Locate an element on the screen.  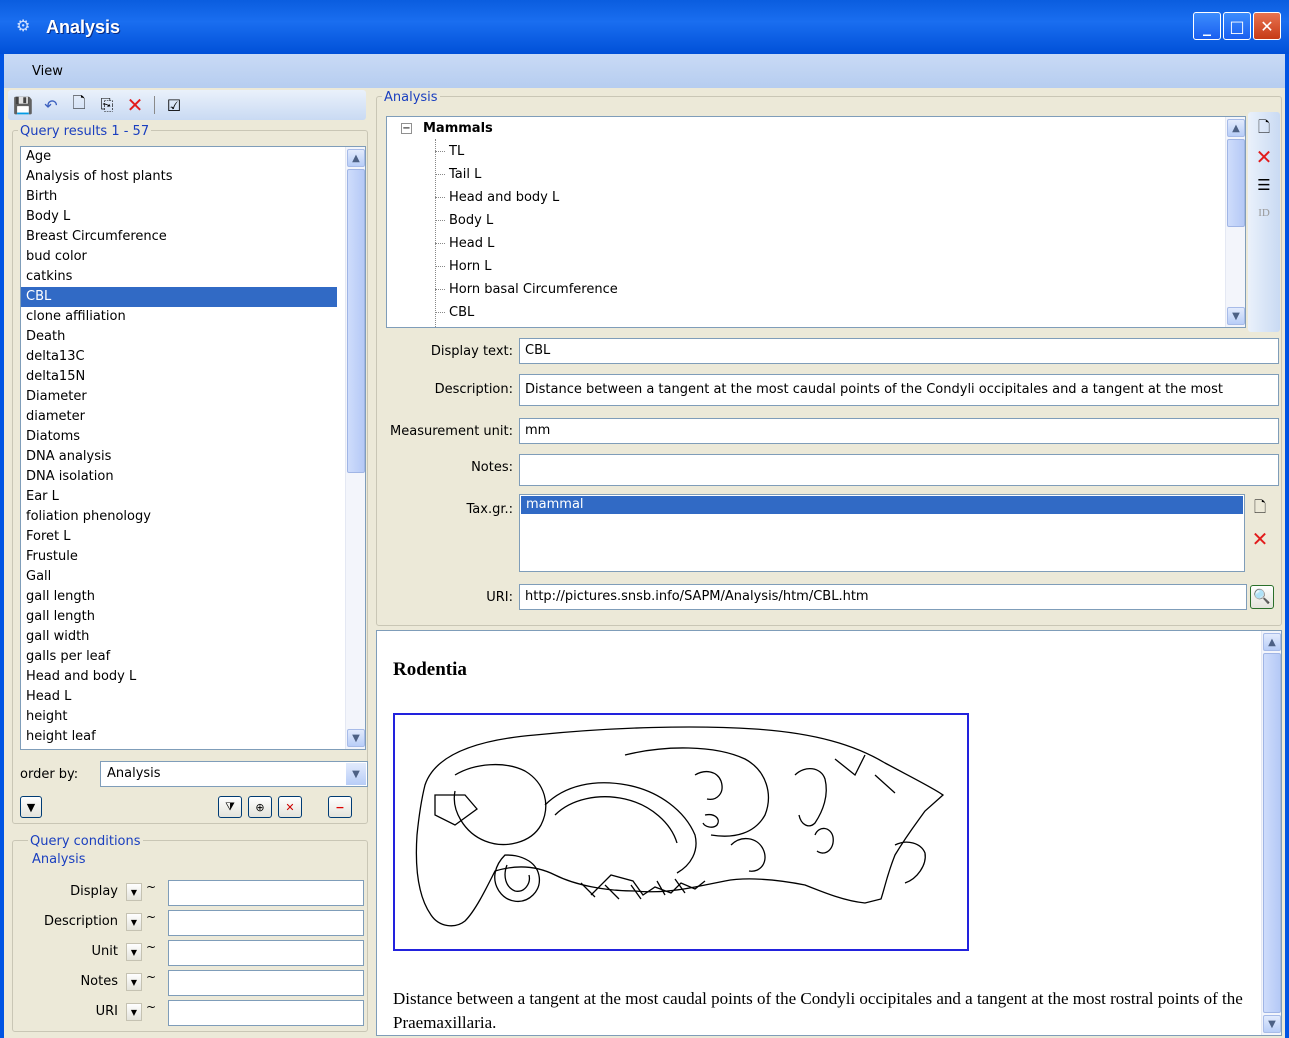
order-by-select: Analysis ▼ is located at coordinates (234, 774).